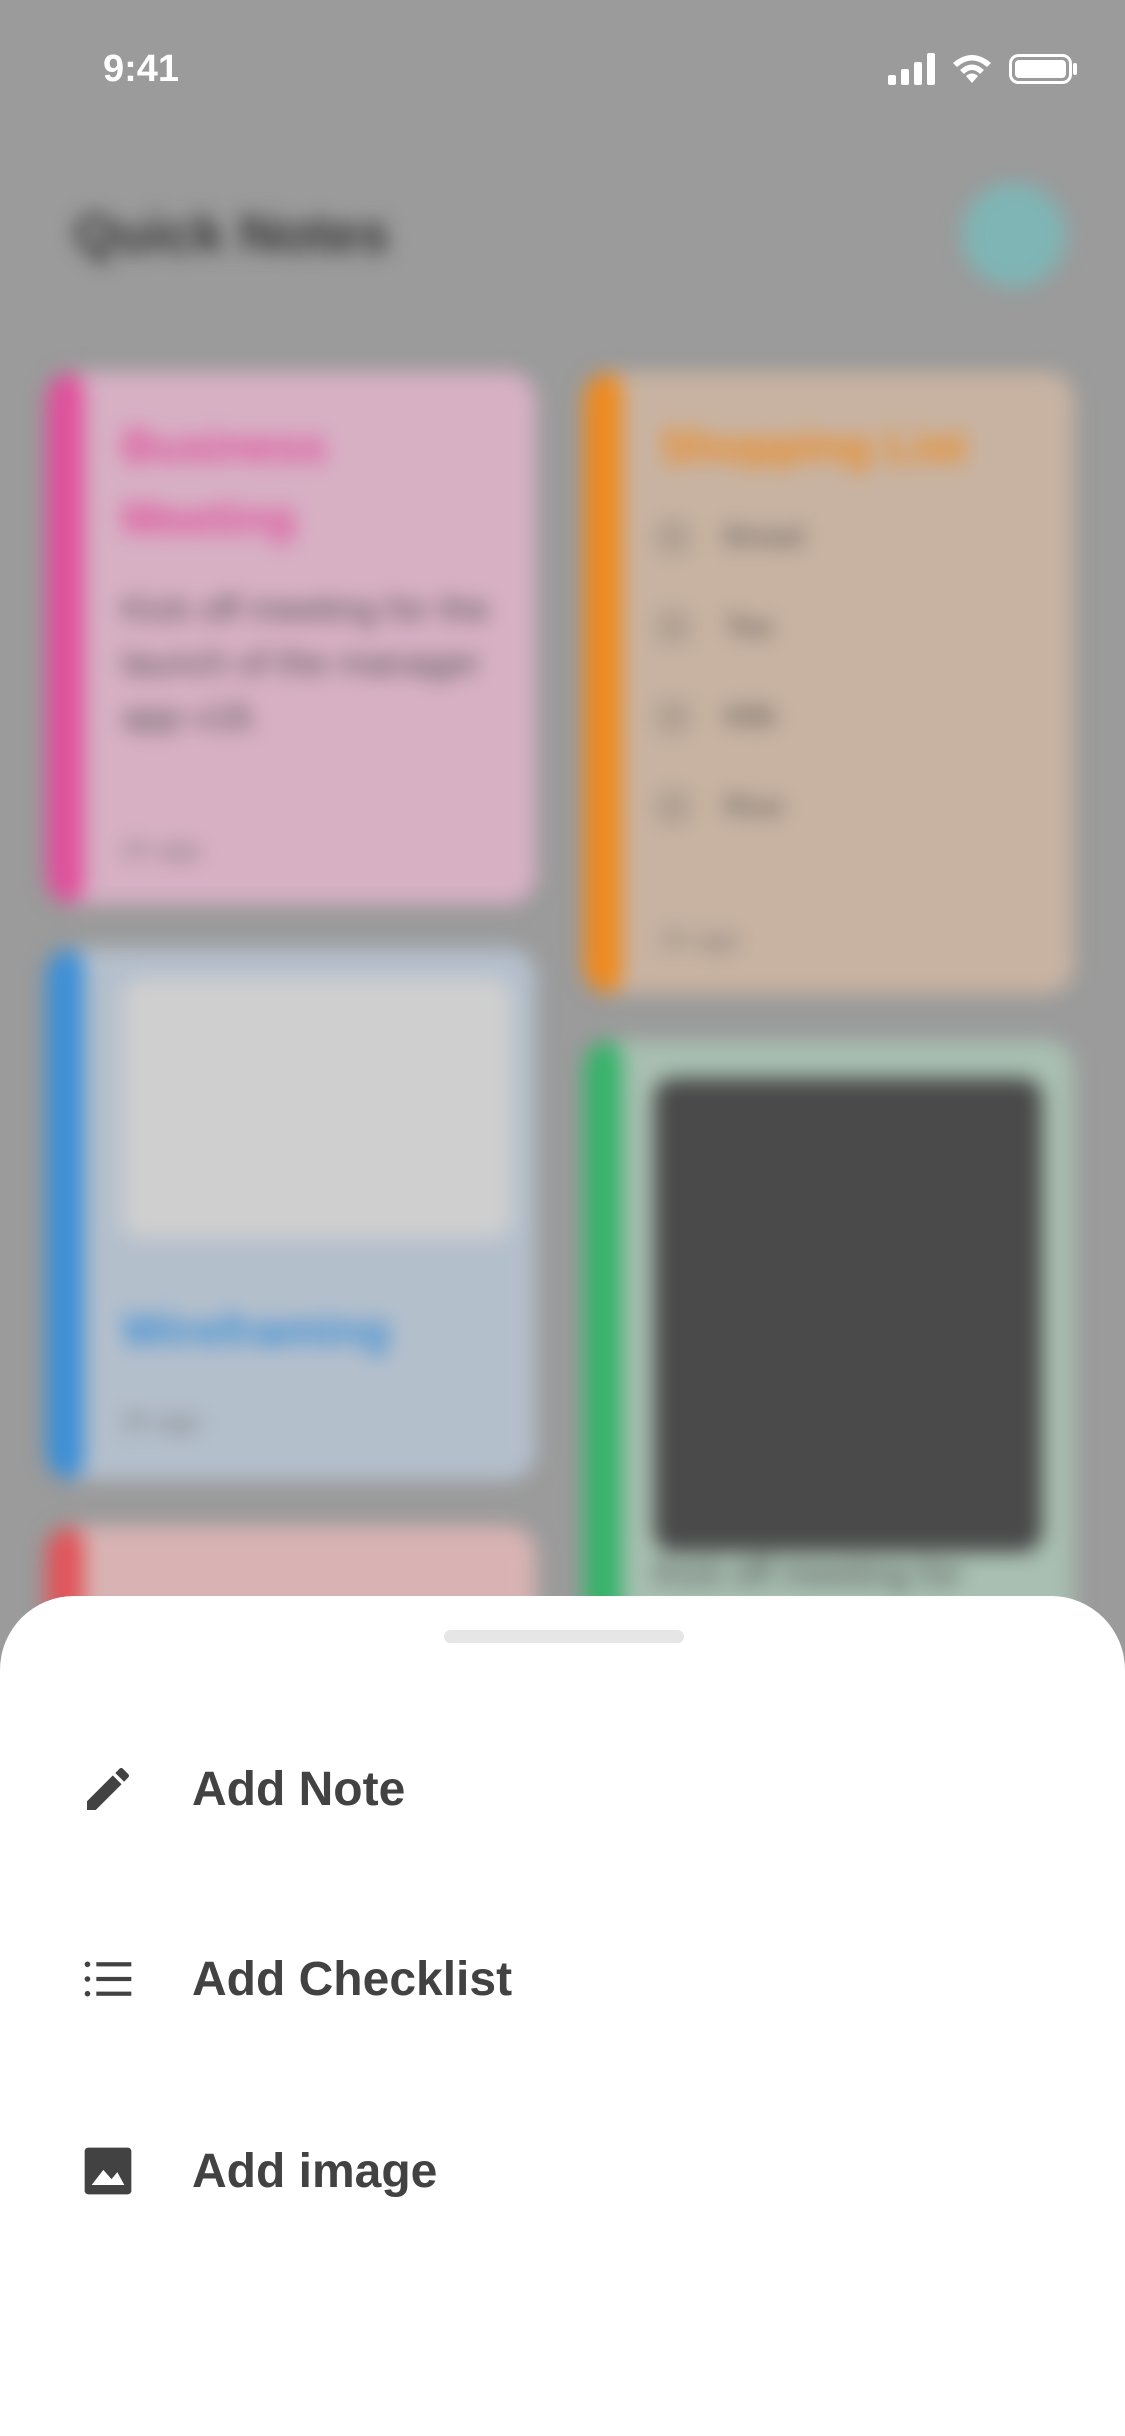  Describe the element at coordinates (562, 2171) in the screenshot. I see `add-image-option: Add image` at that location.